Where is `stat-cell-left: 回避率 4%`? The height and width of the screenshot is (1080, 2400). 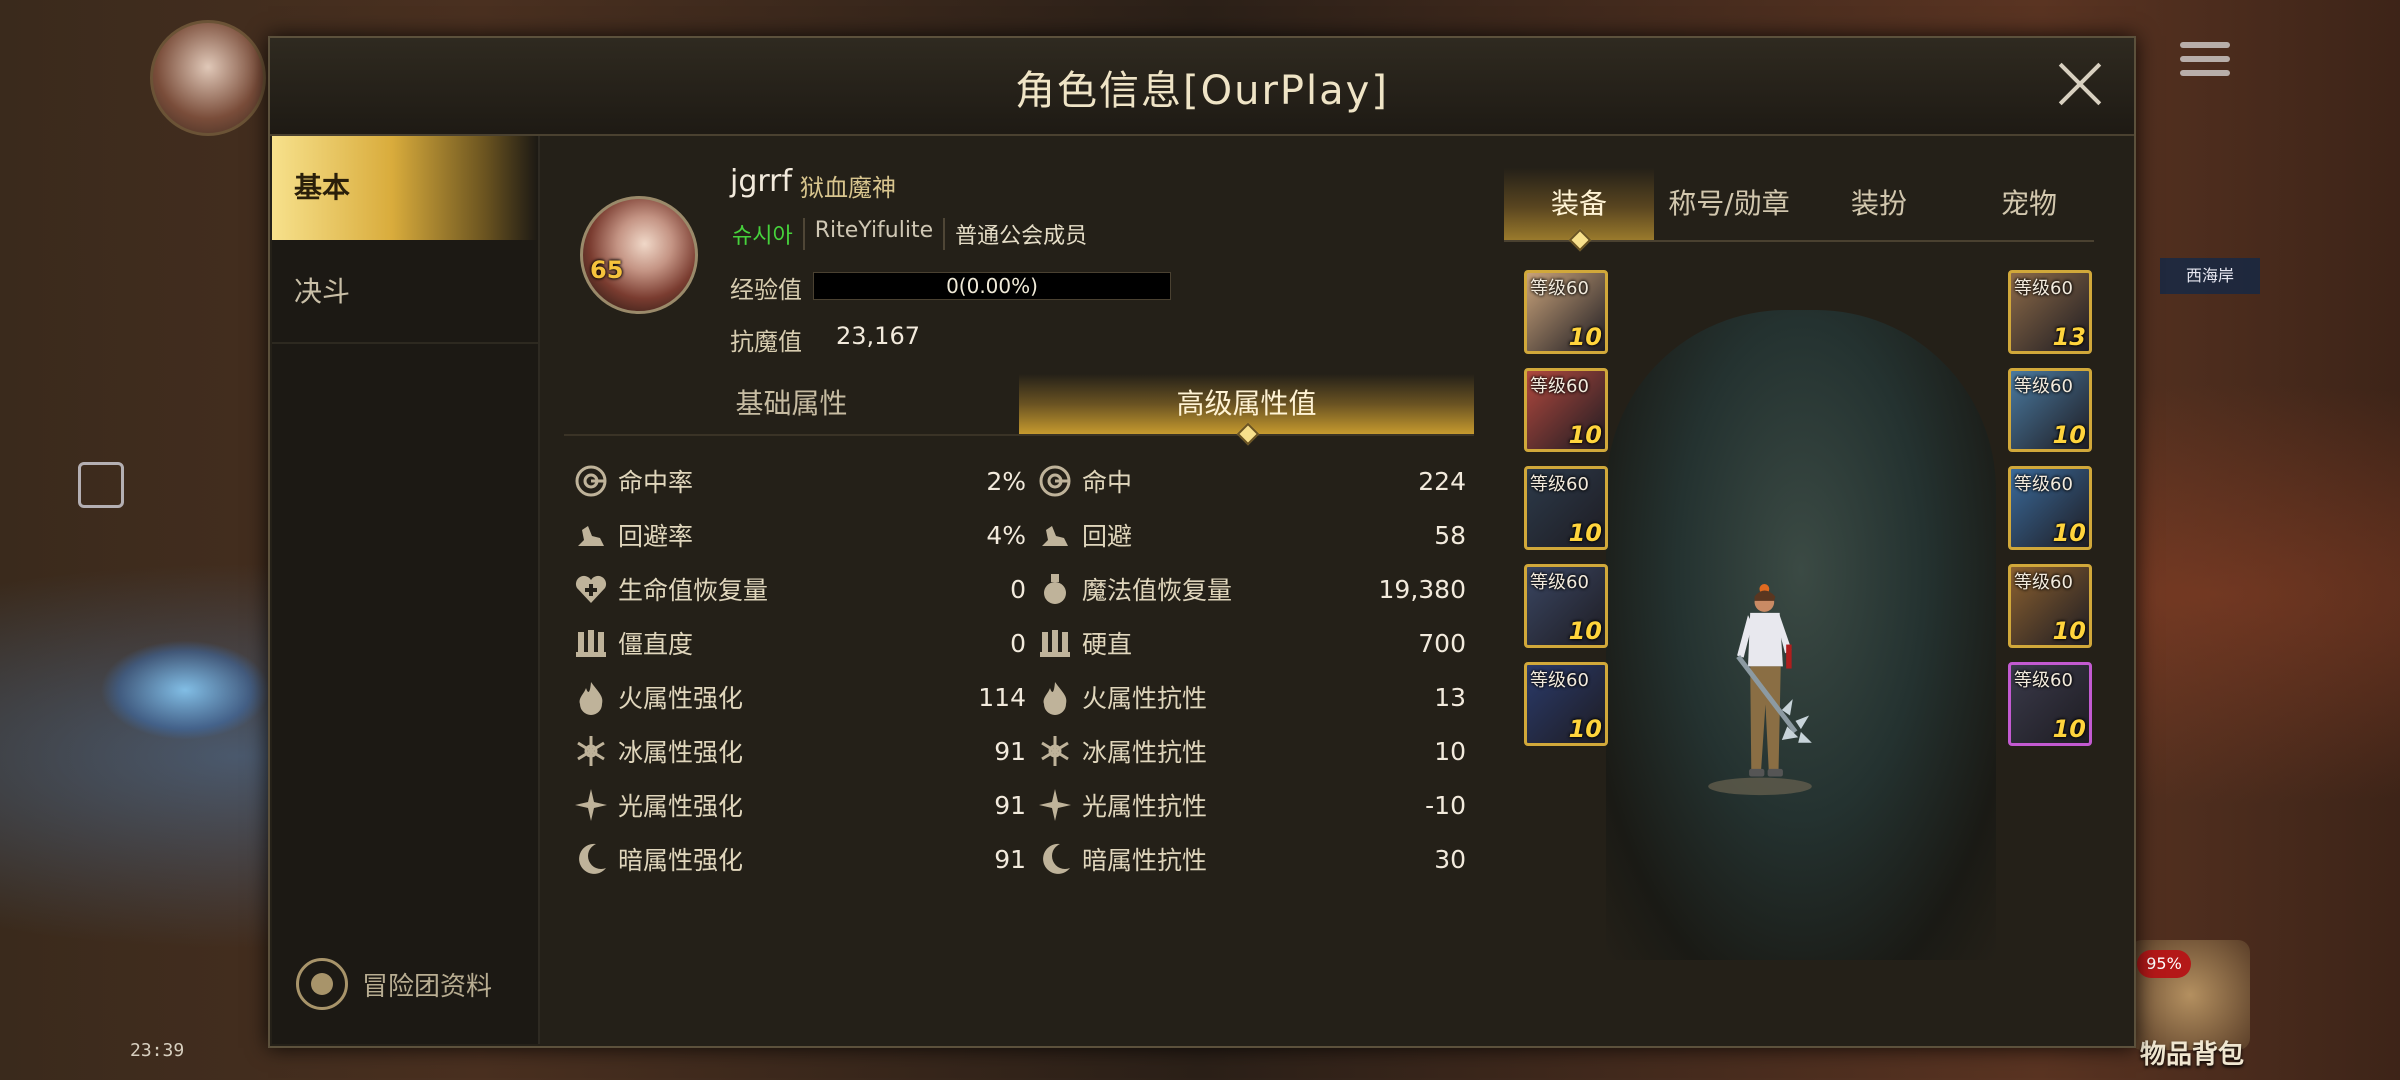
stat-cell-left: 回避率 4% is located at coordinates (799, 535).